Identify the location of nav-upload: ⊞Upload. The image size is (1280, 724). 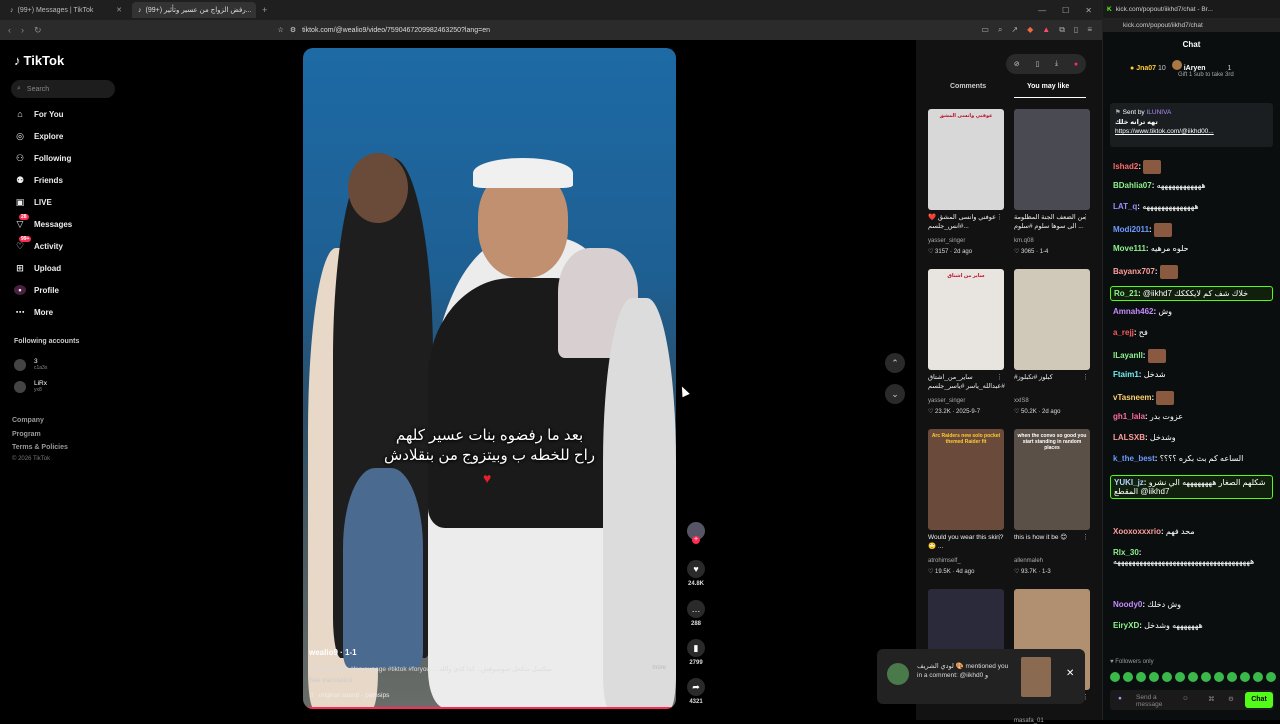
(37, 268).